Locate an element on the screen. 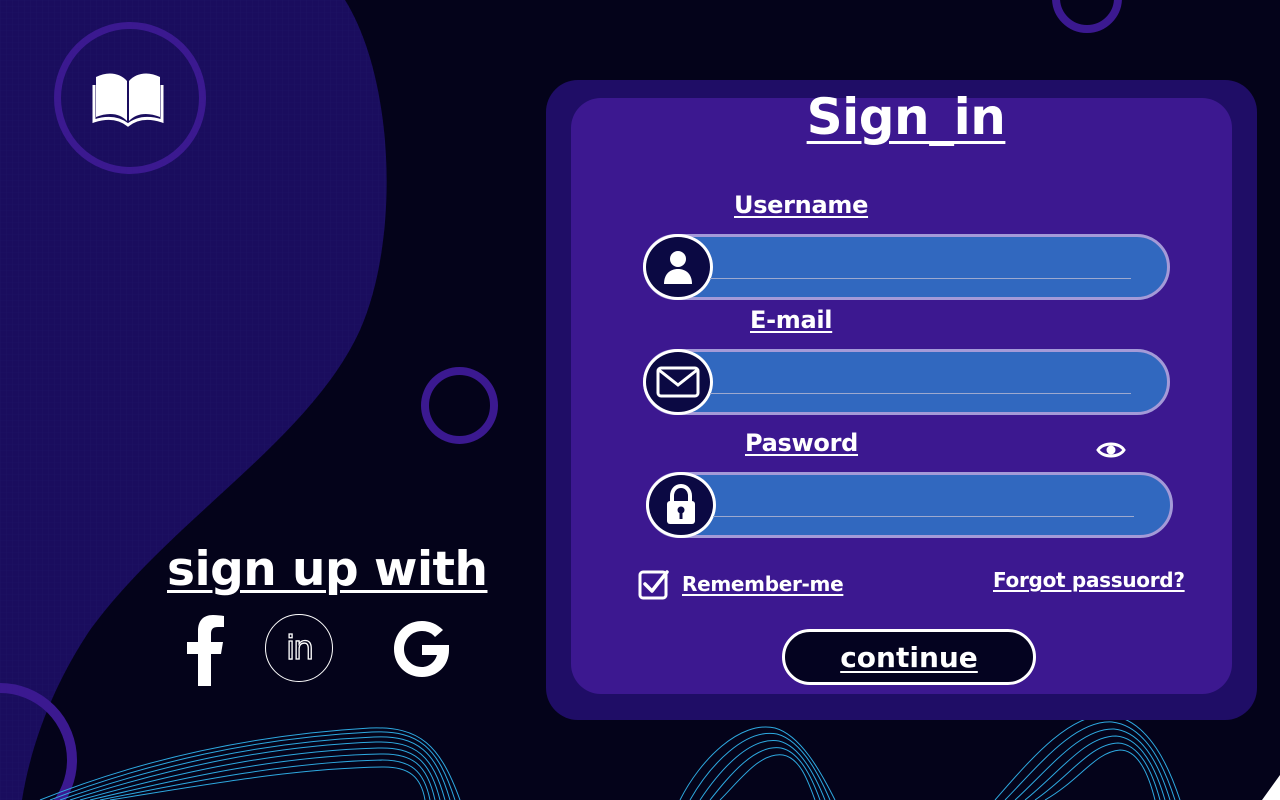 The width and height of the screenshot is (1280, 800). linkedin-glyph: in is located at coordinates (299, 647).